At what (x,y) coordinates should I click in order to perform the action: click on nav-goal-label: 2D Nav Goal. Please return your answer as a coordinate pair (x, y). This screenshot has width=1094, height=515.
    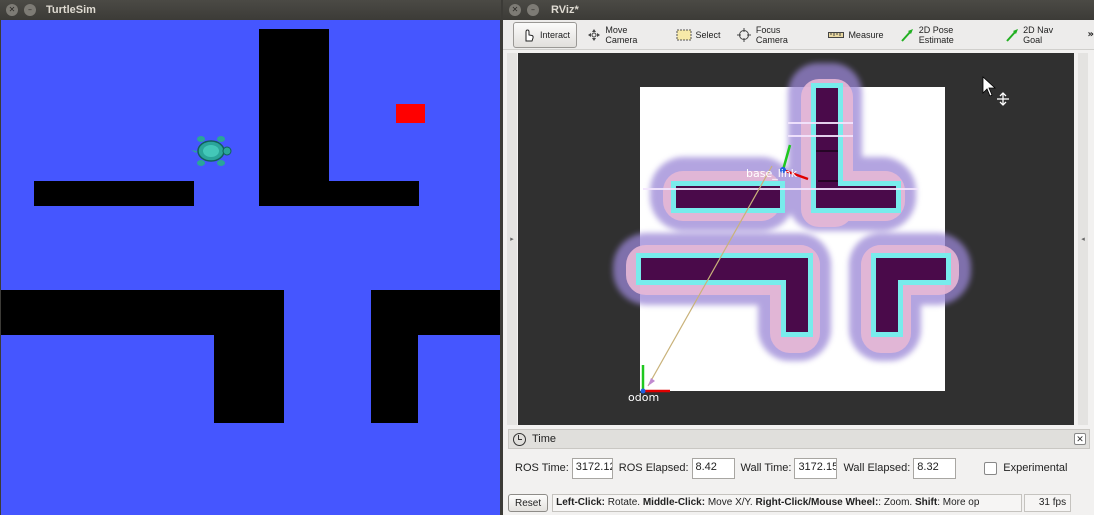
    Looking at the image, I should click on (1038, 34).